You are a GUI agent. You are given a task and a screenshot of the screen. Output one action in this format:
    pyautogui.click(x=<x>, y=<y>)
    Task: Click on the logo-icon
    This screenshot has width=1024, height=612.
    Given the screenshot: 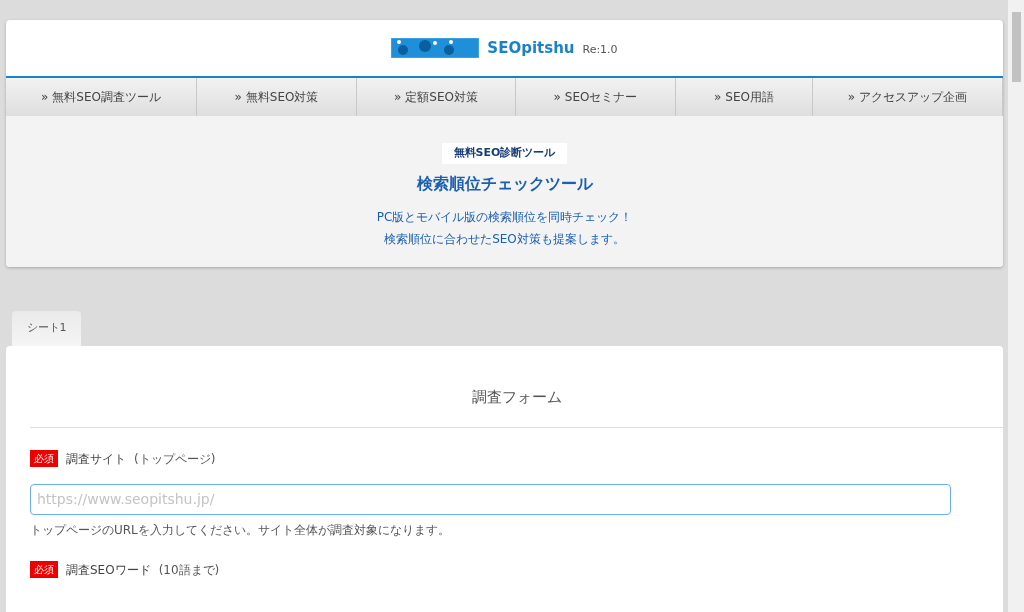 What is the action you would take?
    pyautogui.click(x=435, y=48)
    